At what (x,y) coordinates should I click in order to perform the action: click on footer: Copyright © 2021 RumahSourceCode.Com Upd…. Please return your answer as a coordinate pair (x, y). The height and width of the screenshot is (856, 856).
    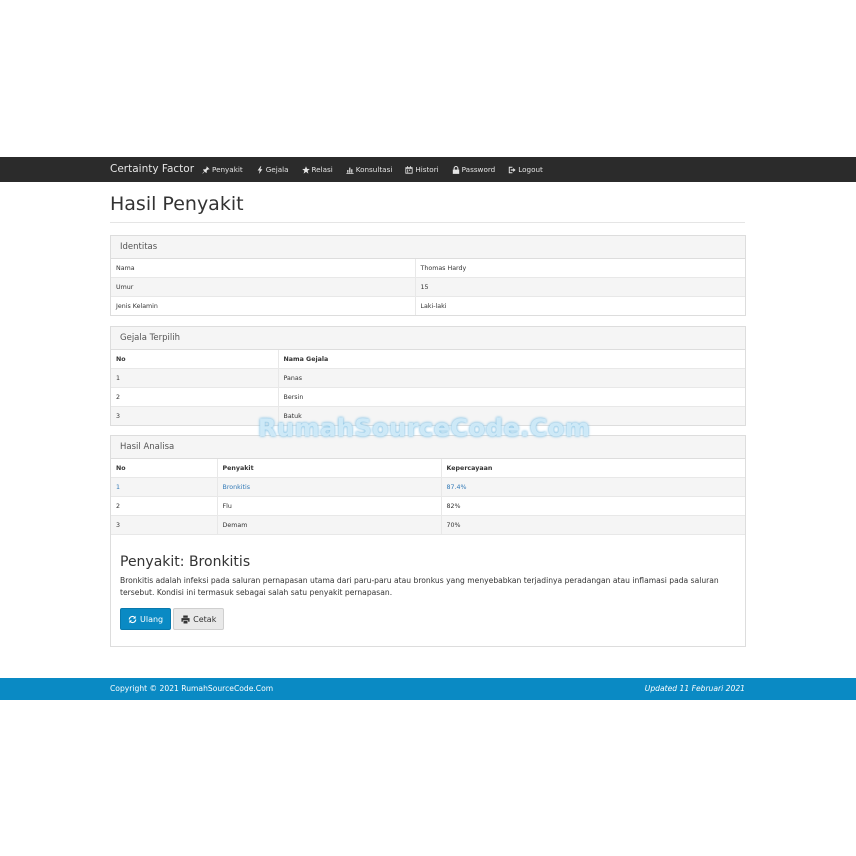
    Looking at the image, I should click on (428, 689).